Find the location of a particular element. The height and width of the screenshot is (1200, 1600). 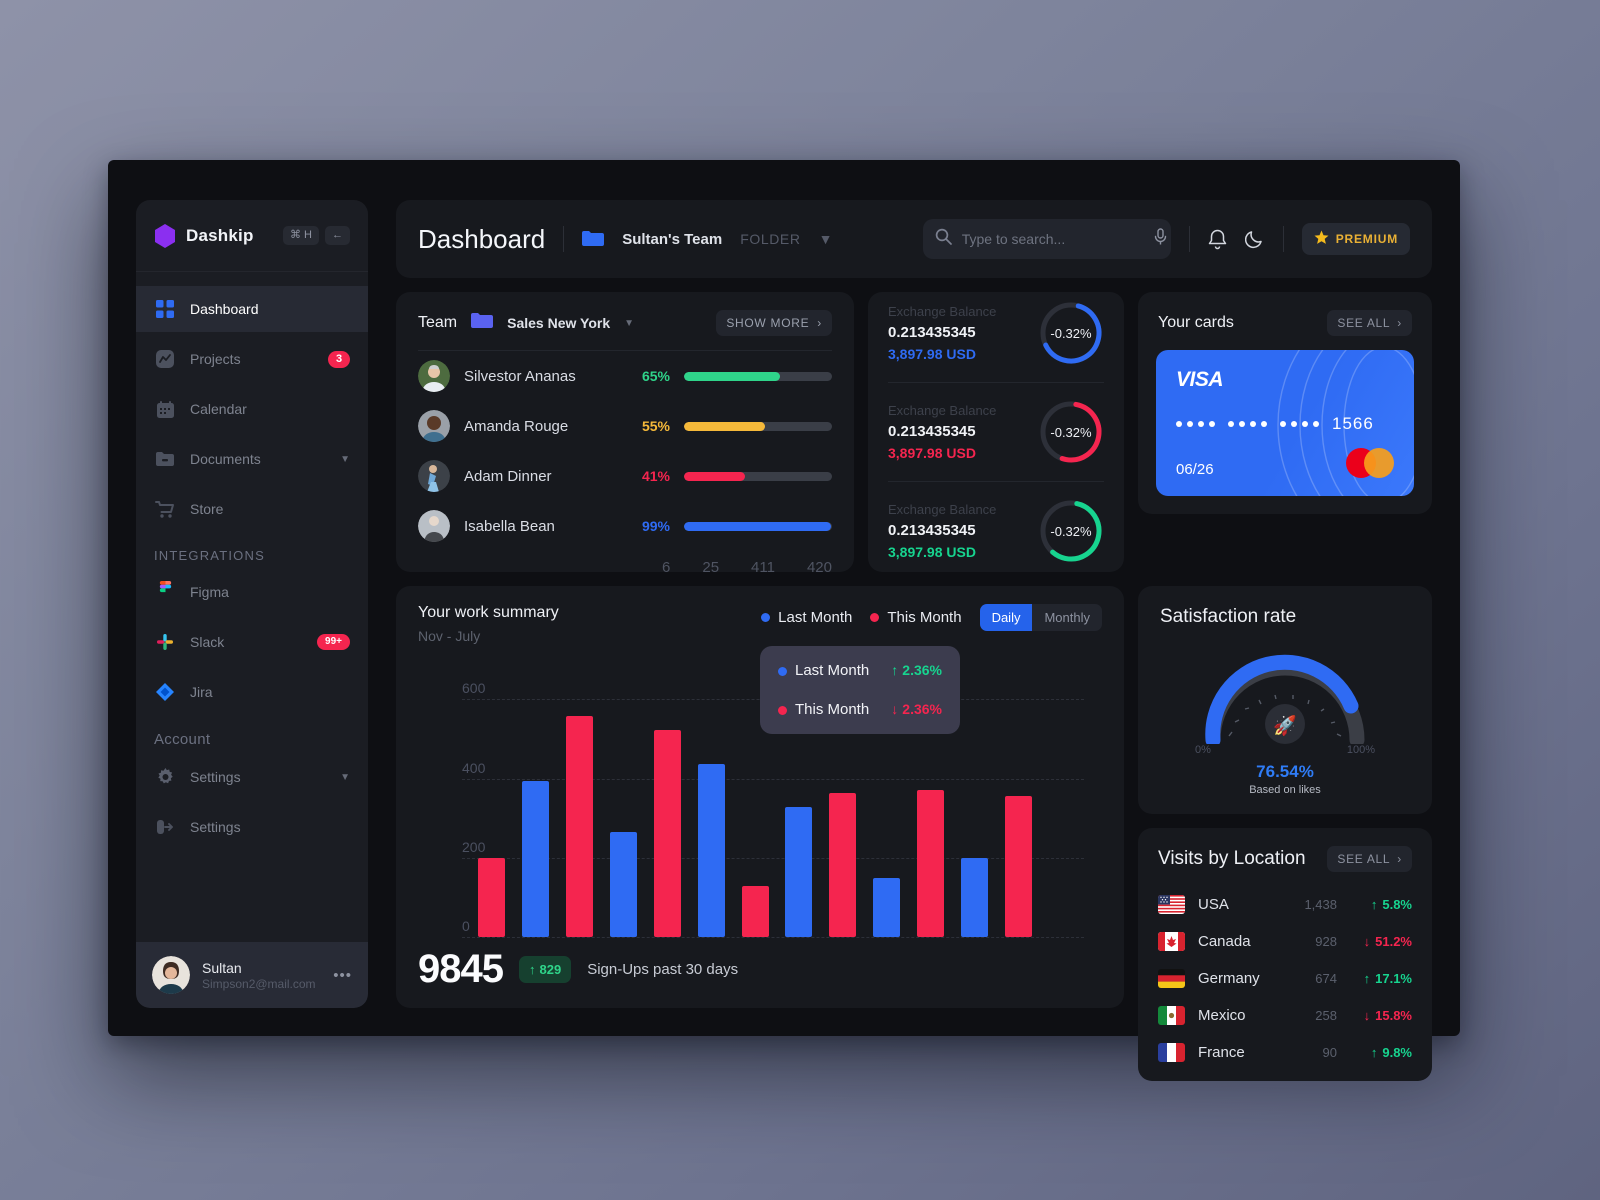

team-panel-title: Team is located at coordinates (438, 322).